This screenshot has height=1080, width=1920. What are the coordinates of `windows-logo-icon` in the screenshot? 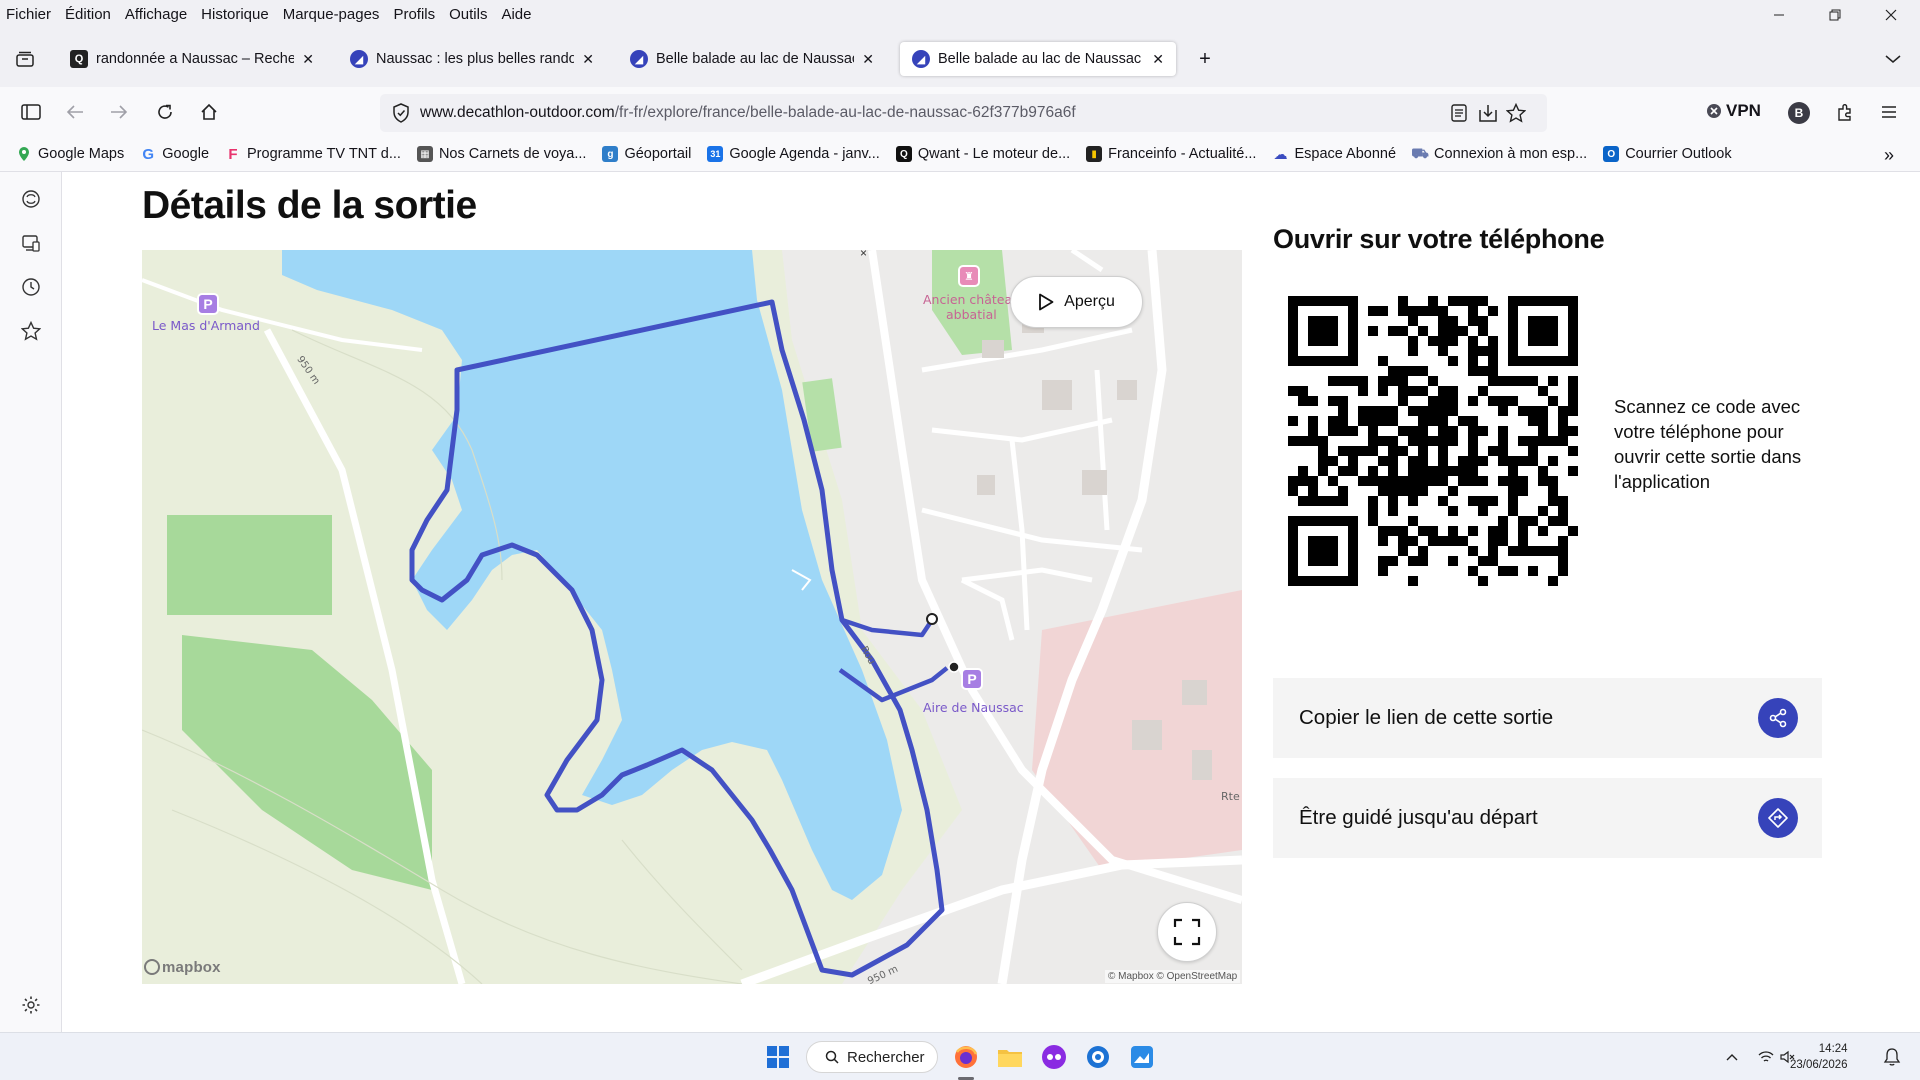 It's located at (778, 1057).